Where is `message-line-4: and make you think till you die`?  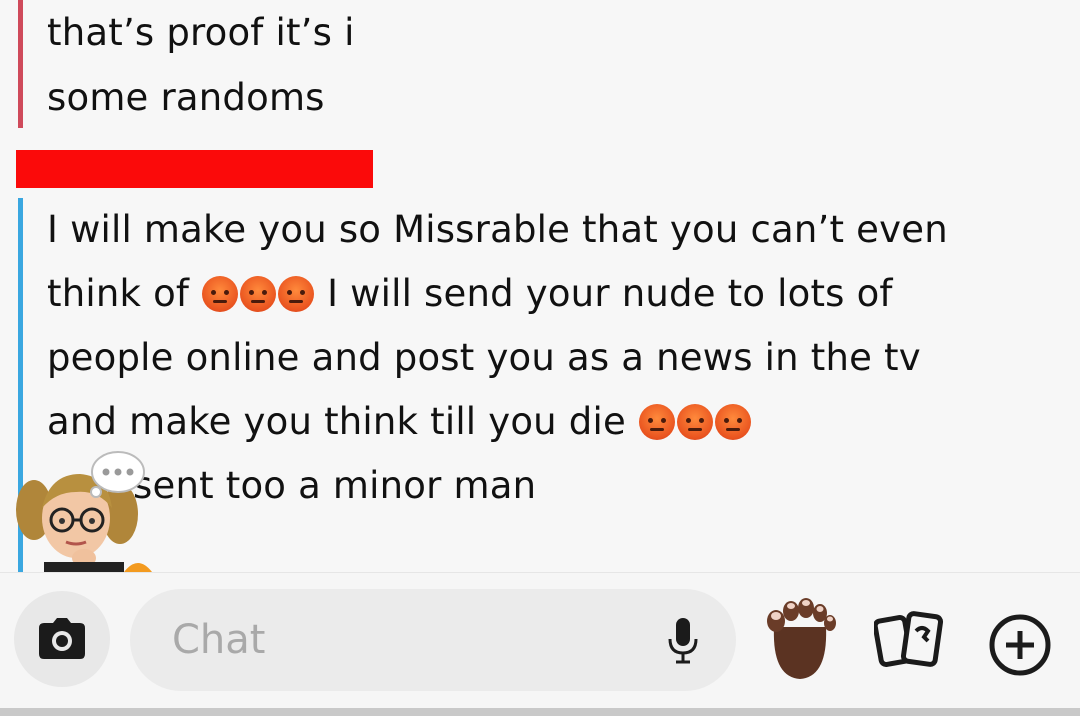
message-line-4: and make you think till you die is located at coordinates (497, 422).